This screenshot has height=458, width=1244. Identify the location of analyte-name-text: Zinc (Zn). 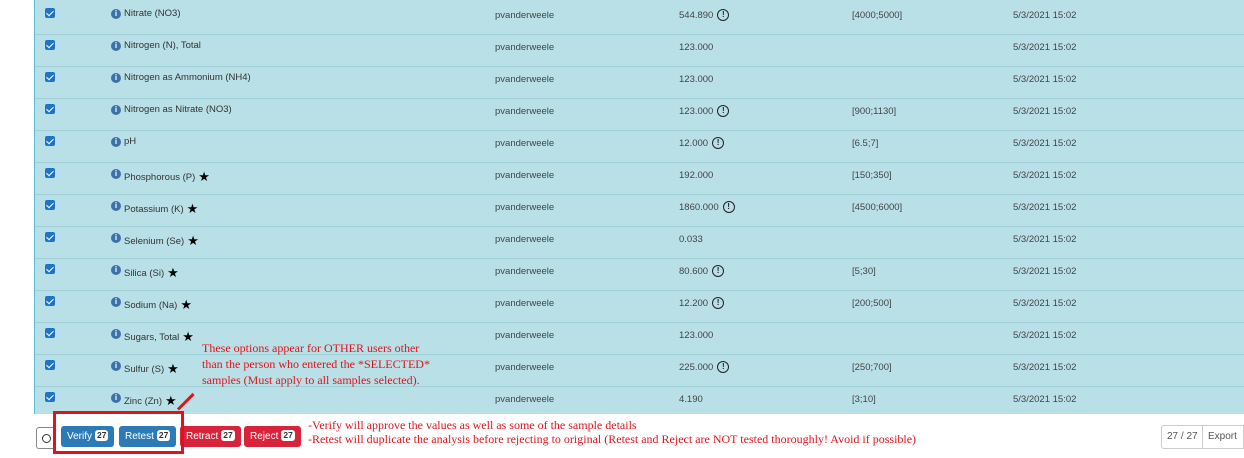
(143, 401).